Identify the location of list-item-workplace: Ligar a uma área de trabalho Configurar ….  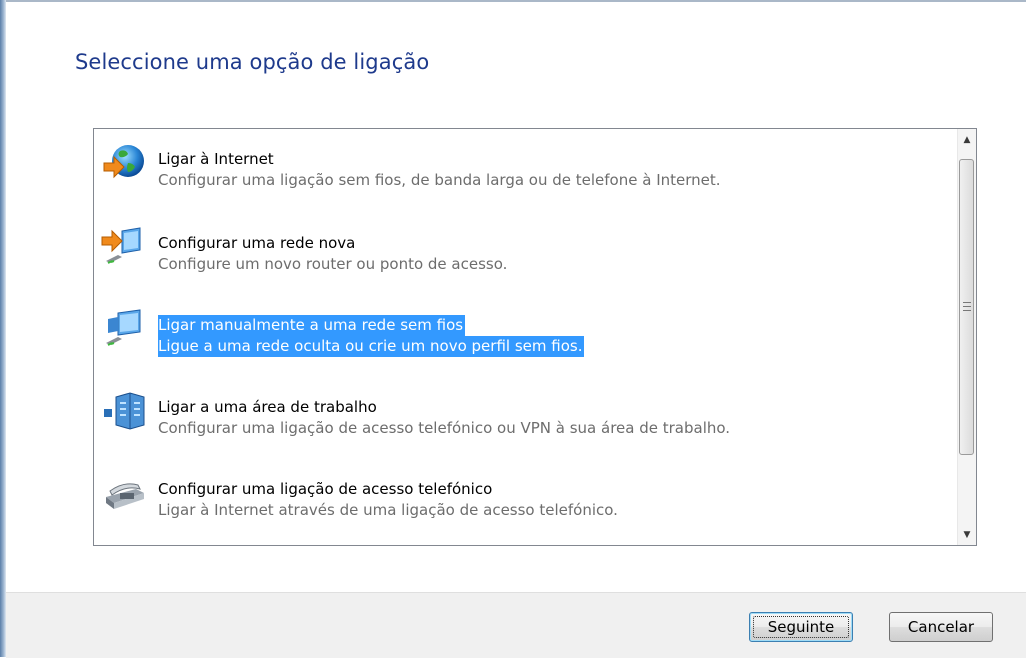
(514, 414).